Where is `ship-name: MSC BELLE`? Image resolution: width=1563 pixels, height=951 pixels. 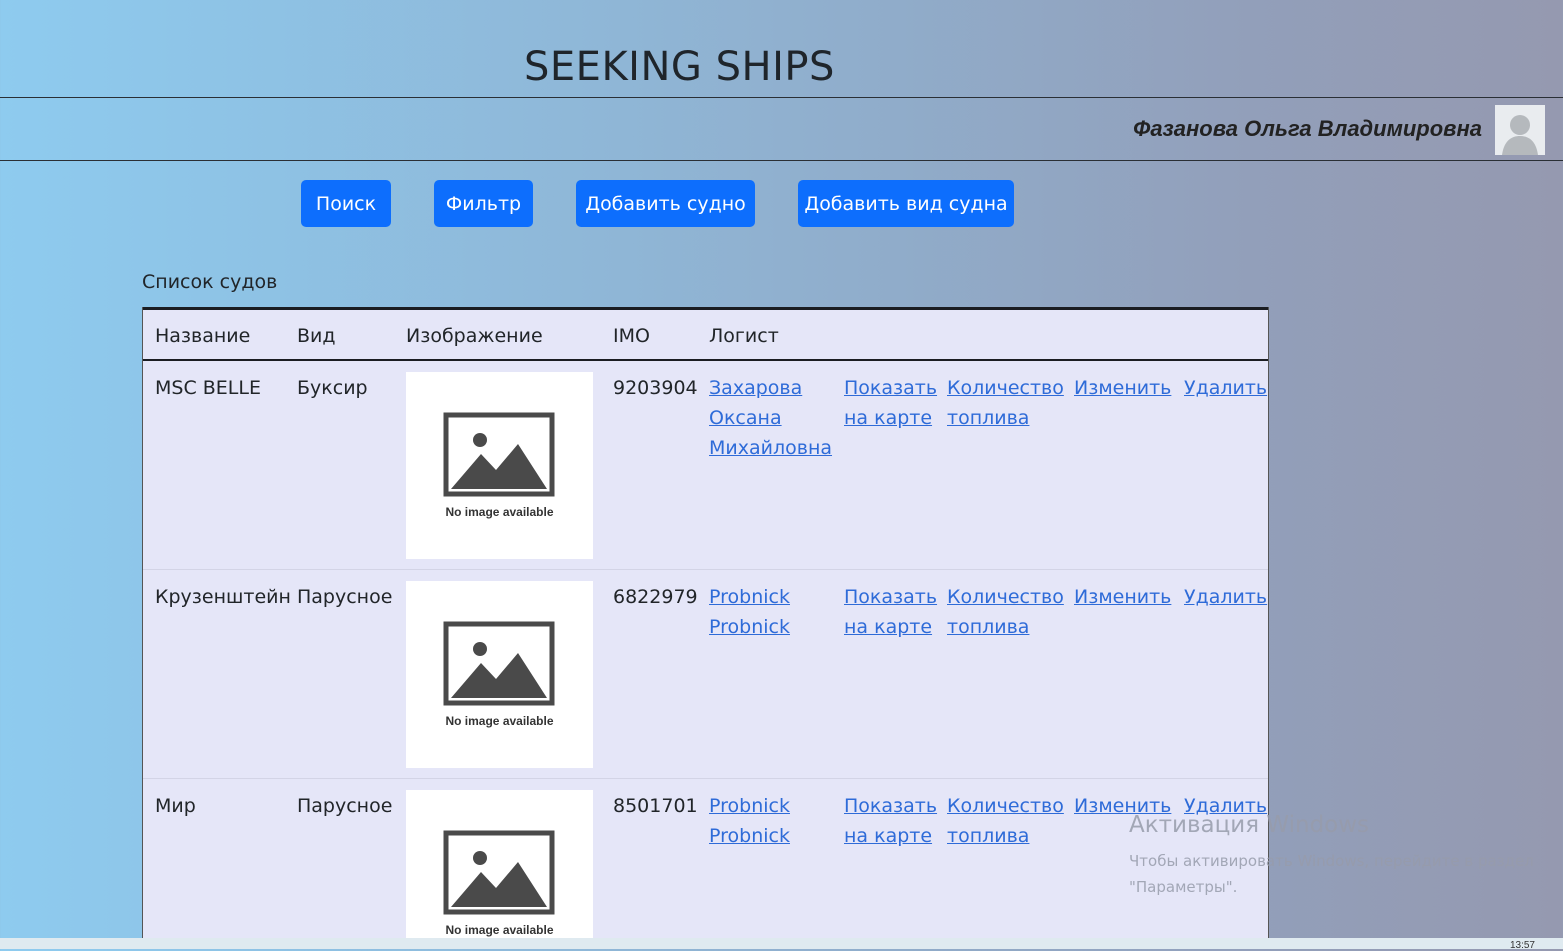 ship-name: MSC BELLE is located at coordinates (208, 388).